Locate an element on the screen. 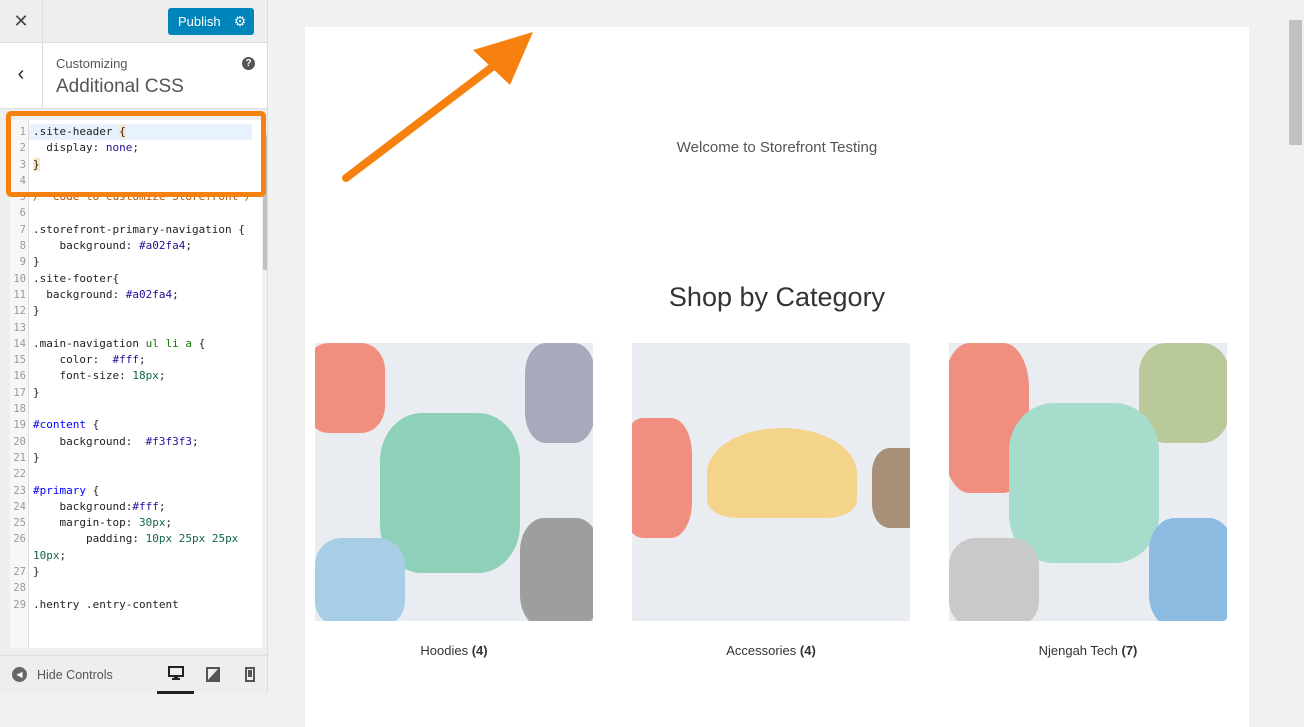  line-number: 27 is located at coordinates (19, 572).